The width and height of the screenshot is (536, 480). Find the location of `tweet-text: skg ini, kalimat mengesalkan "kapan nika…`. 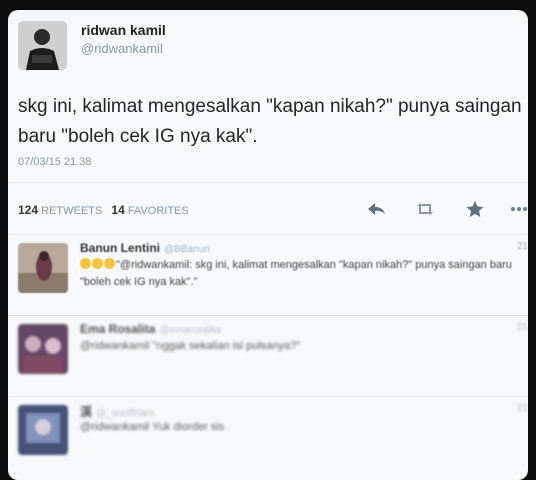

tweet-text: skg ini, kalimat mengesalkan "kapan nika… is located at coordinates (270, 121).